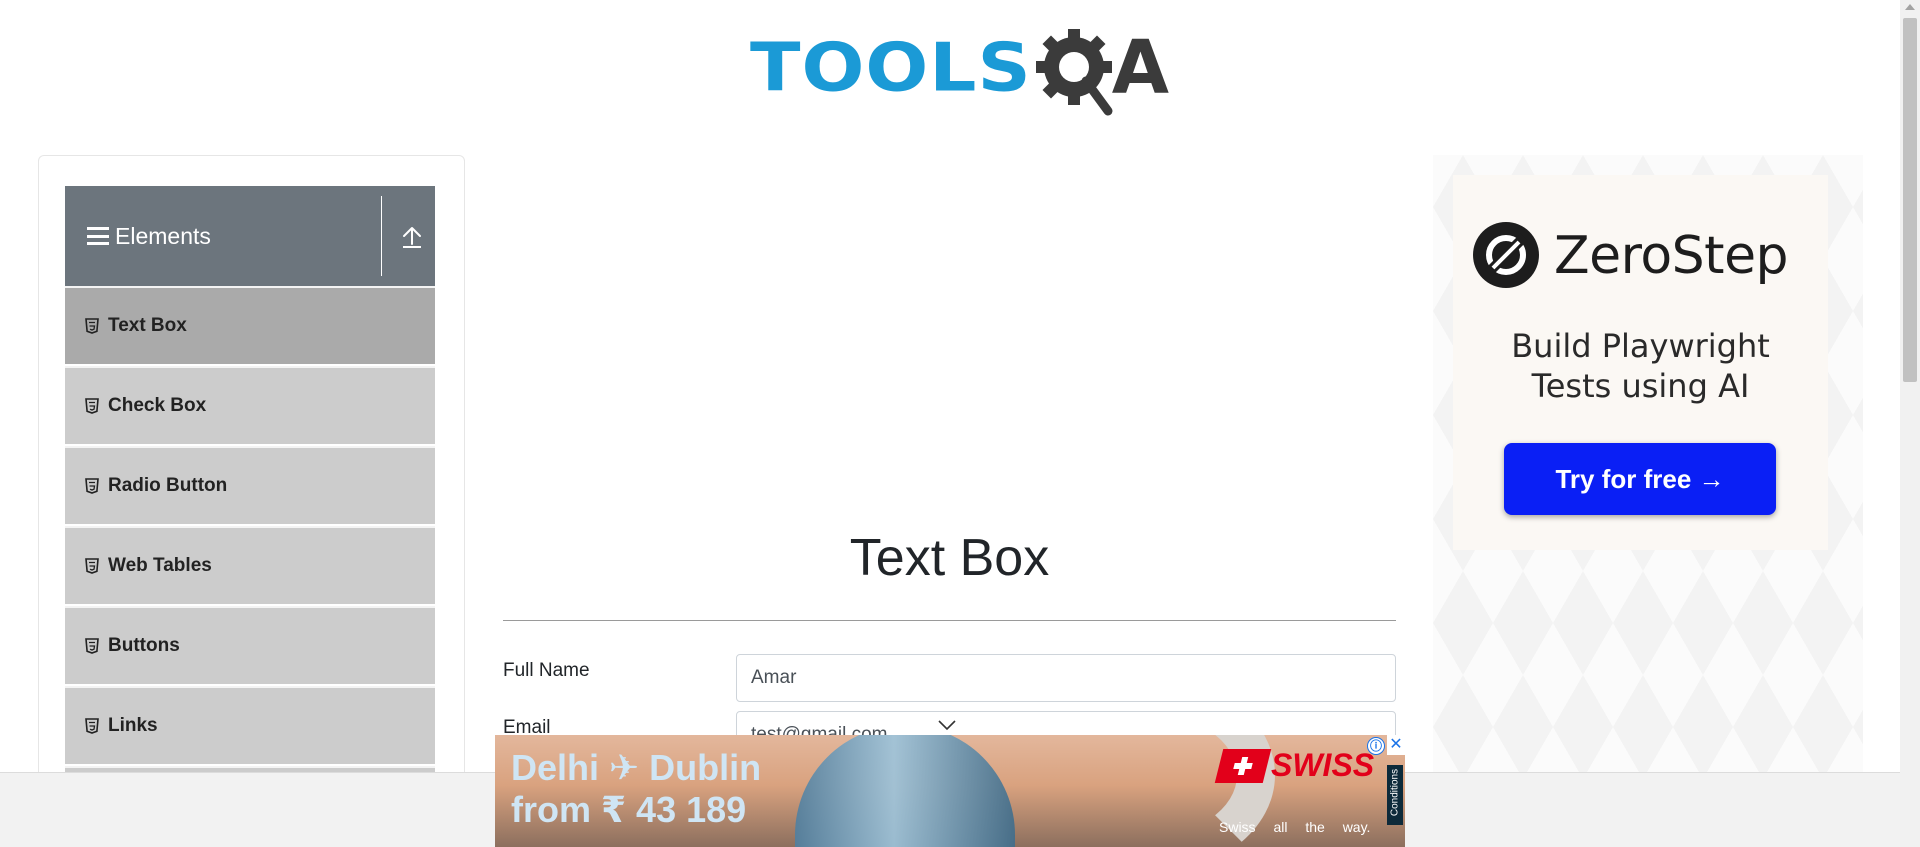  Describe the element at coordinates (250, 725) in the screenshot. I see `sidebar-item-links: Links` at that location.